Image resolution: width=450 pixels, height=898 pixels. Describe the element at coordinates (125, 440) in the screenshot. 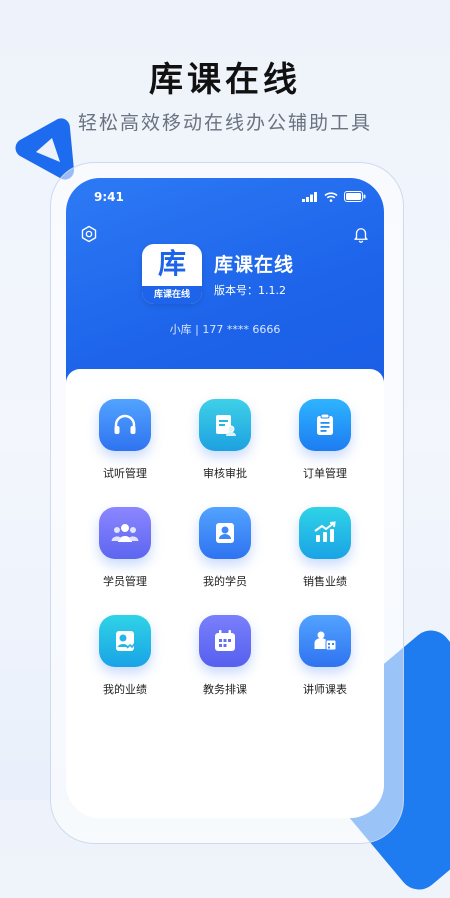

I see `menu-item-trial-management: 试听管理` at that location.